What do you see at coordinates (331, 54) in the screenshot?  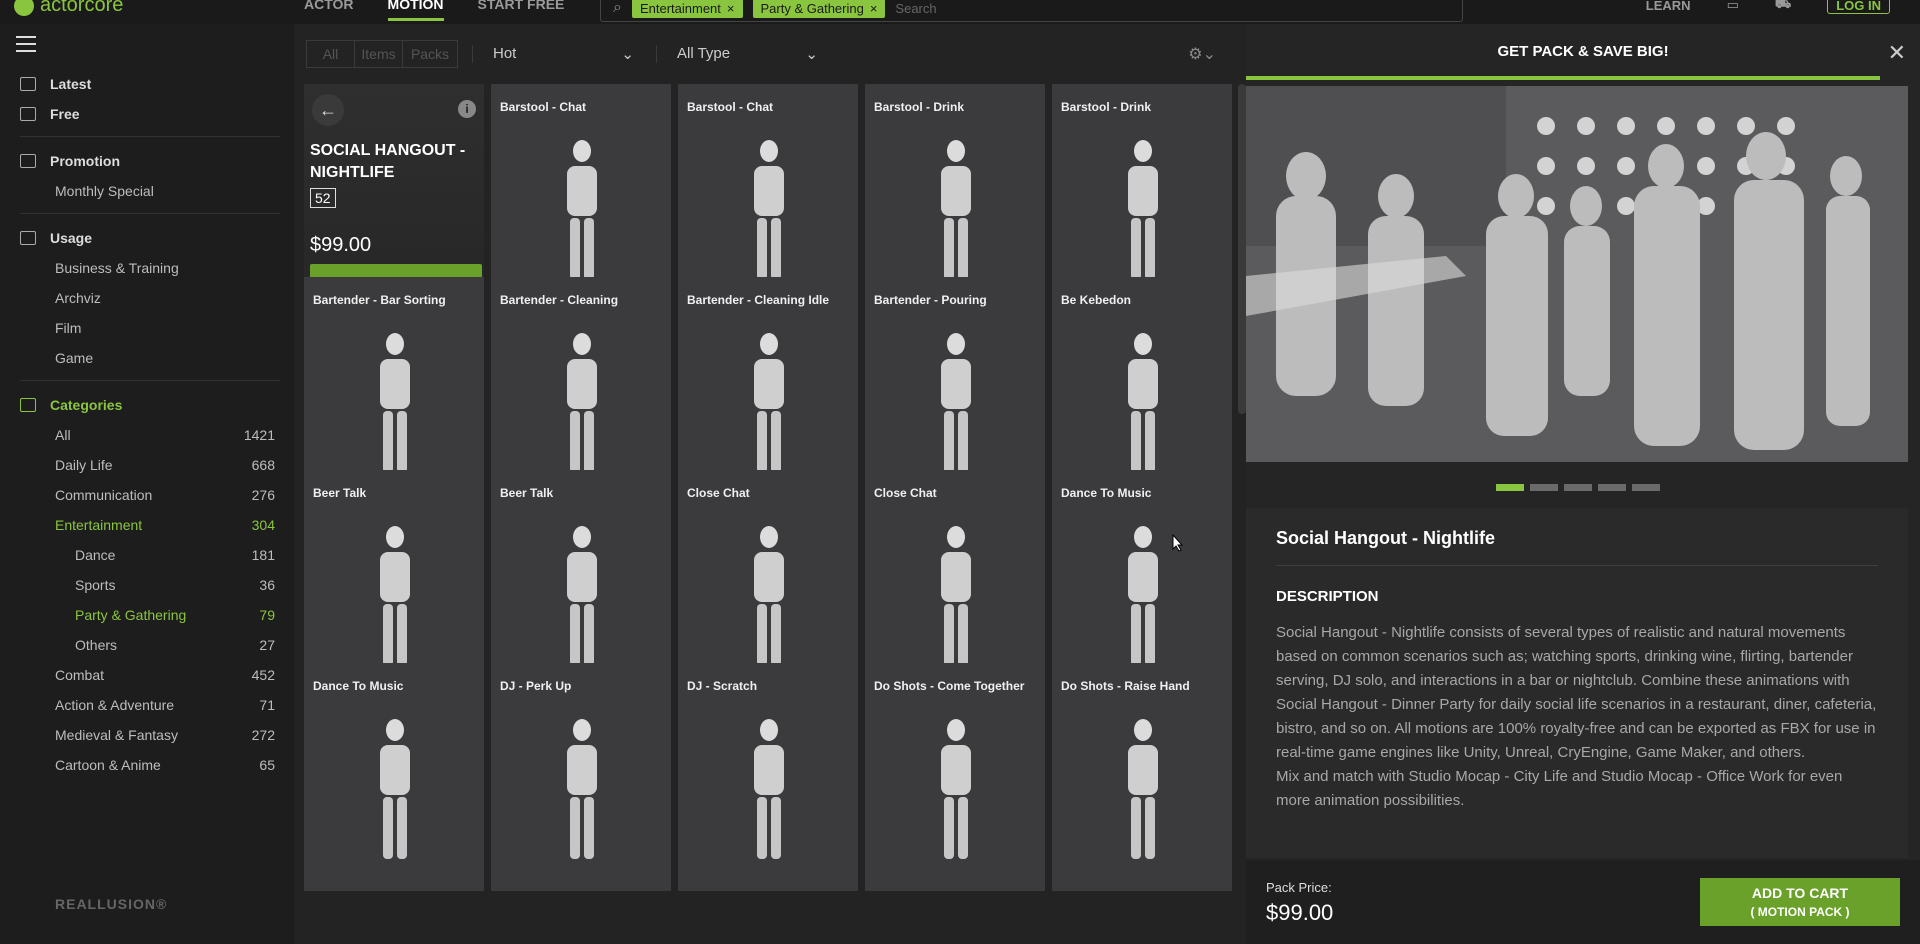 I see `seg-all: All` at bounding box center [331, 54].